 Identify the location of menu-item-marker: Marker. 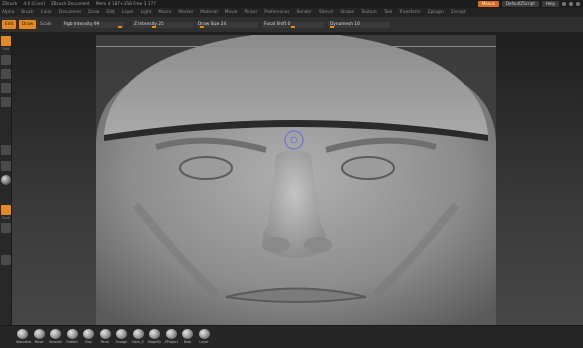
(185, 12).